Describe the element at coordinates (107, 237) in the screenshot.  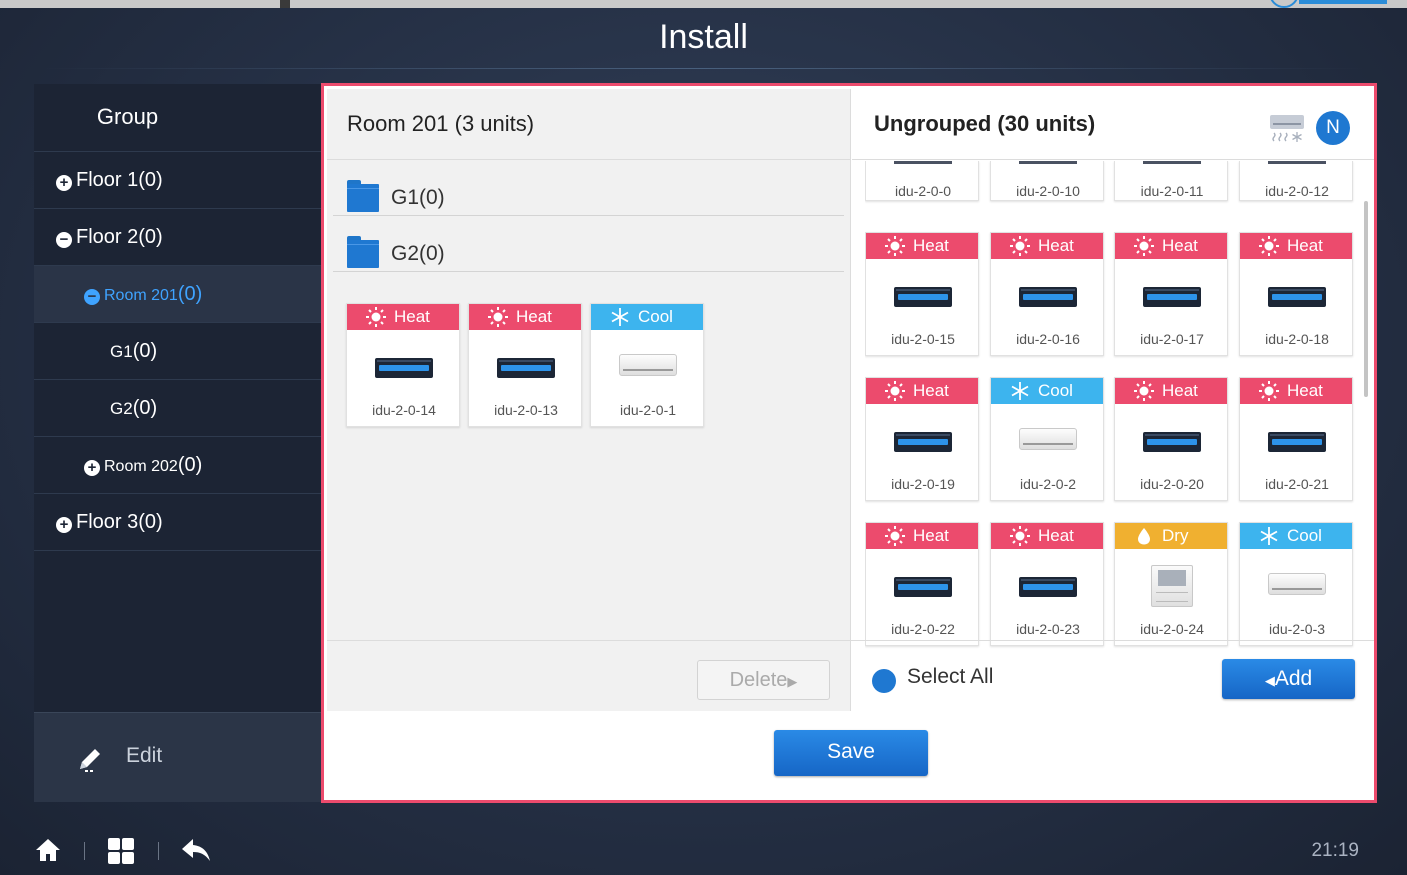
I see `sidebar-item-label: Floor 2` at that location.